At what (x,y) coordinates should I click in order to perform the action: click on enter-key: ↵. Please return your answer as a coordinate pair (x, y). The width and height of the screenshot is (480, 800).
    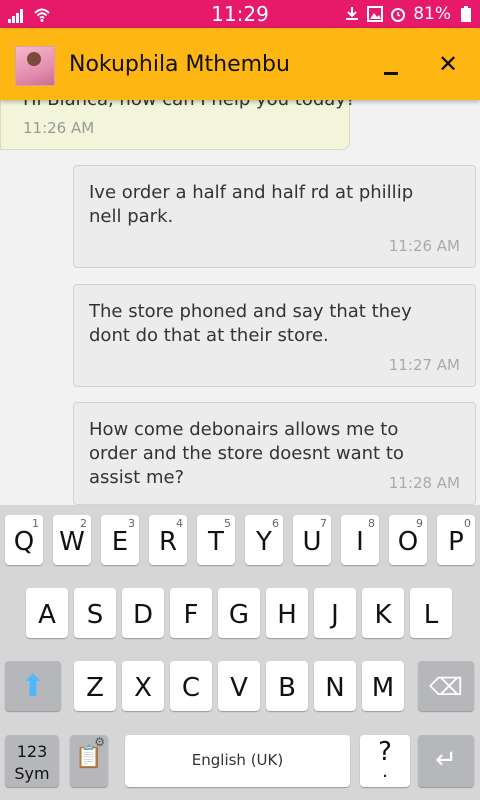
    Looking at the image, I should click on (446, 761).